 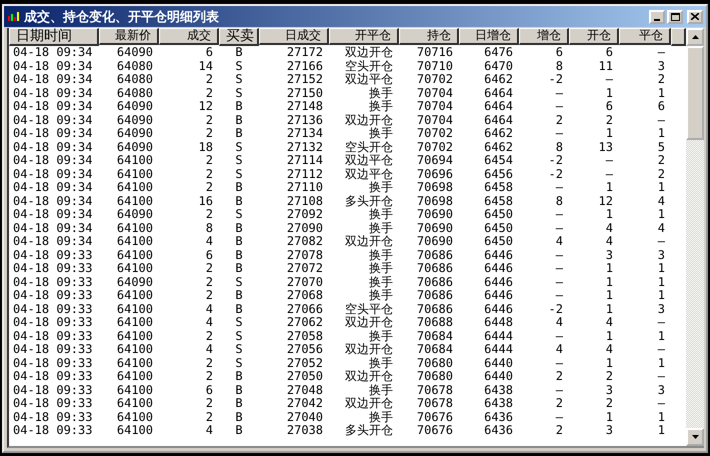 What do you see at coordinates (129, 36) in the screenshot?
I see `column-header: 最新价` at bounding box center [129, 36].